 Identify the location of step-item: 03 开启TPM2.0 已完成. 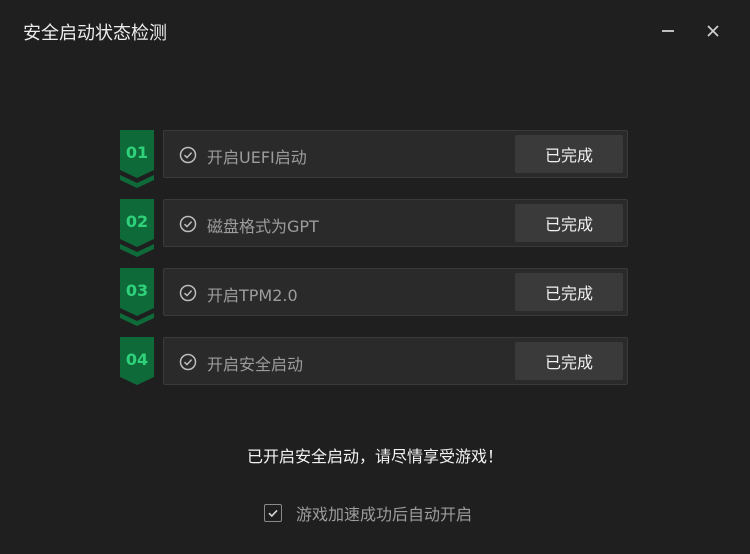
(375, 297).